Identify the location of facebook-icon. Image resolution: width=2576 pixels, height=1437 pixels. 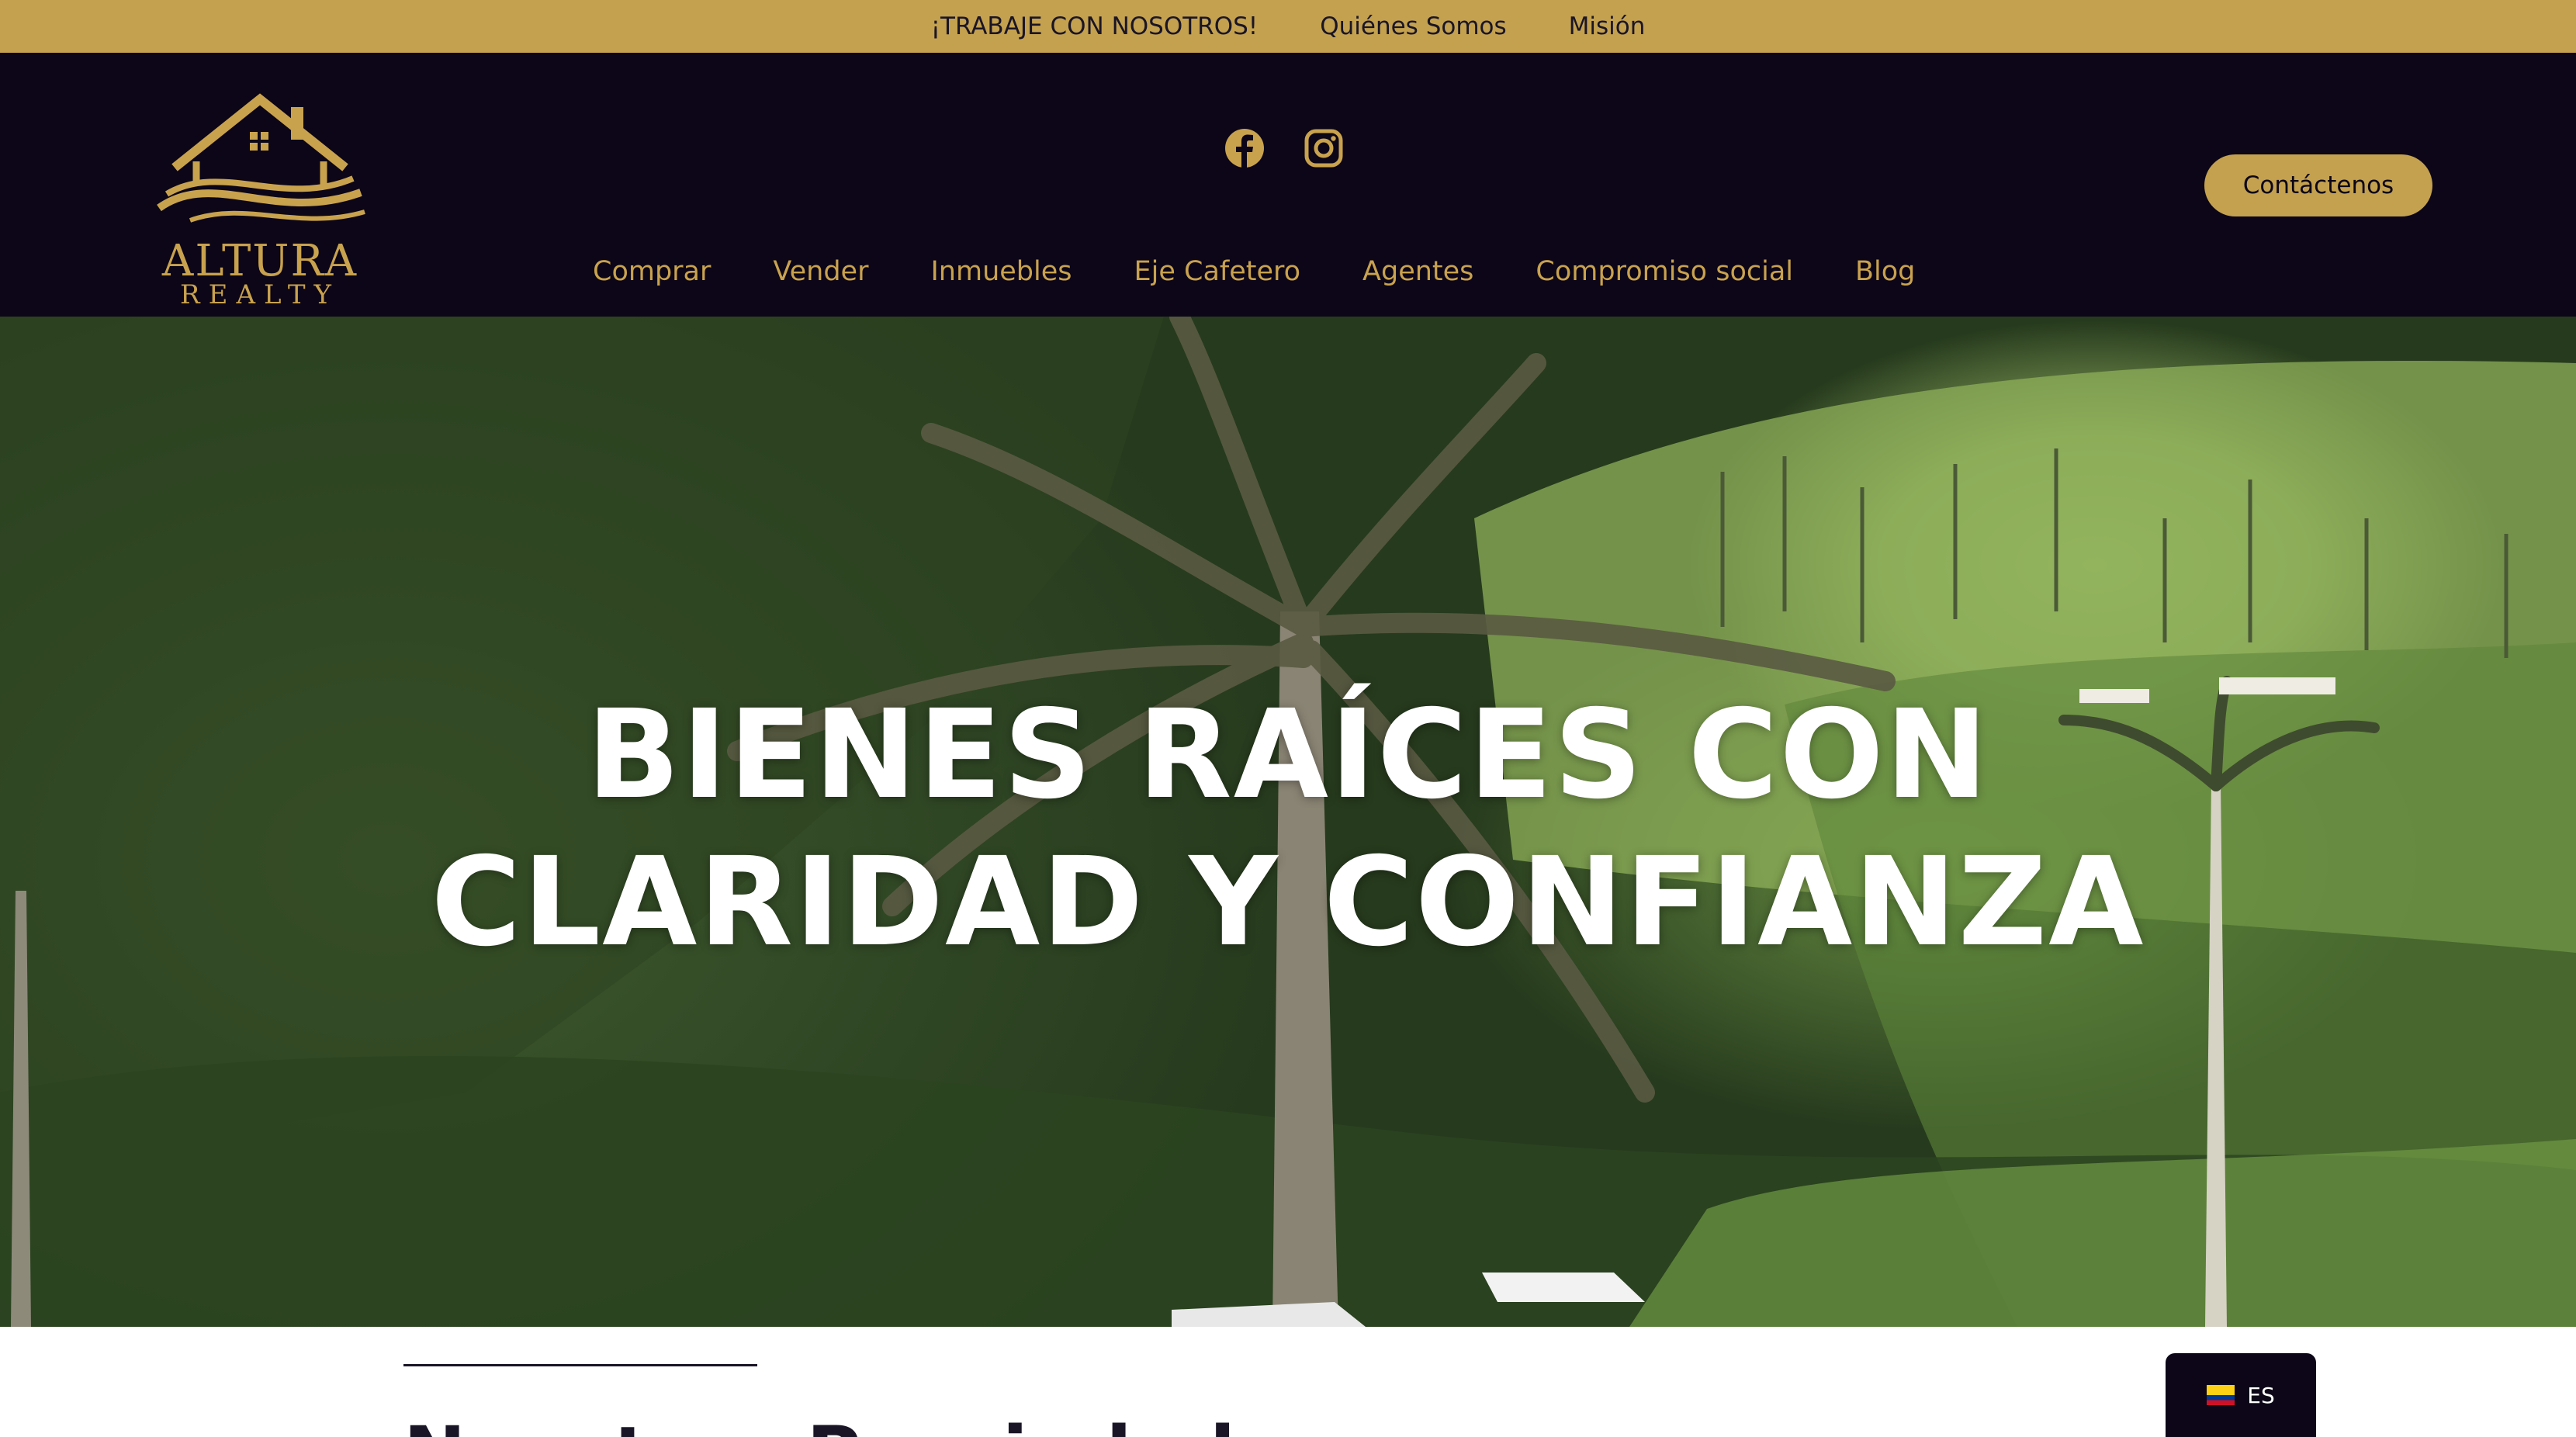
(1244, 148).